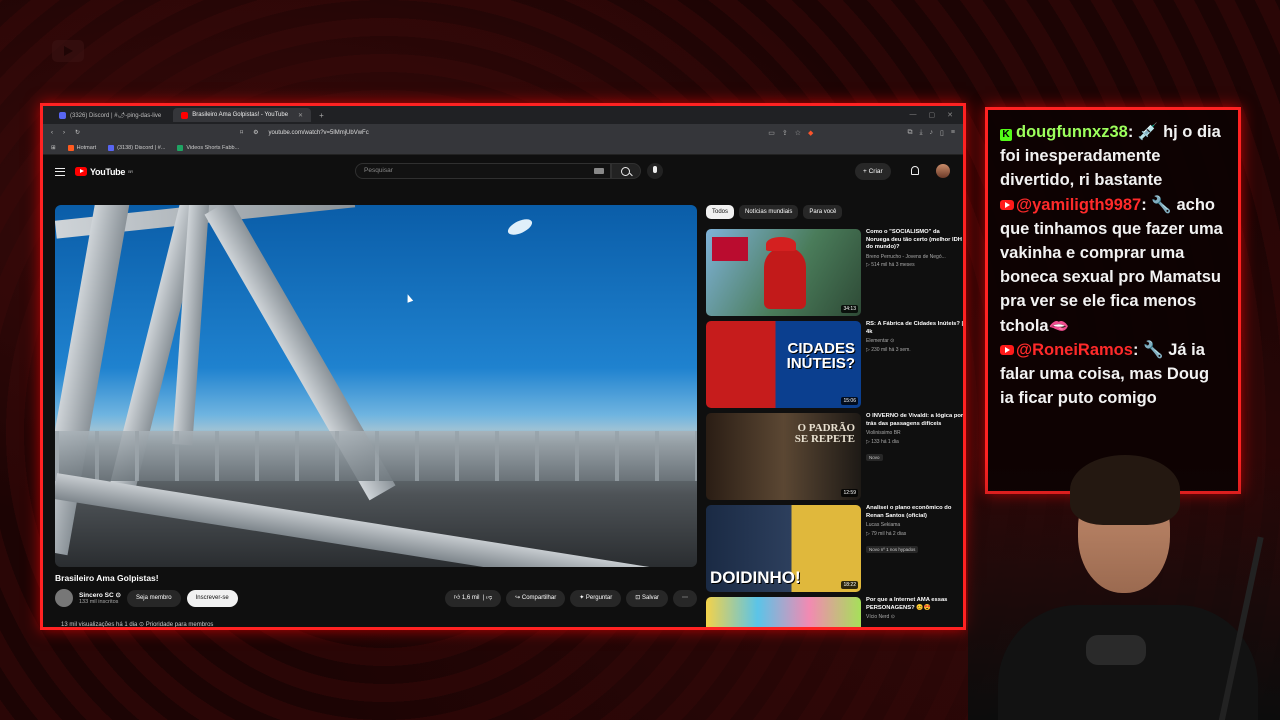 This screenshot has width=1280, height=720. What do you see at coordinates (110, 115) in the screenshot?
I see `tab-discord: (3326) Discord | #🌶-ping-das-live` at bounding box center [110, 115].